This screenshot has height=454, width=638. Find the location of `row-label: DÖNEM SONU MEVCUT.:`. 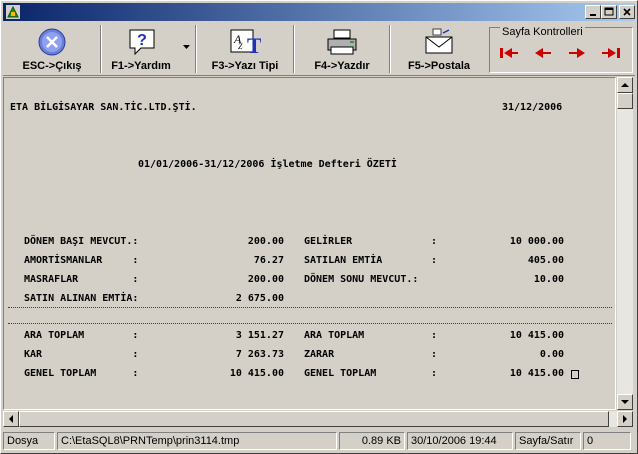

row-label: DÖNEM SONU MEVCUT.: is located at coordinates (361, 279).